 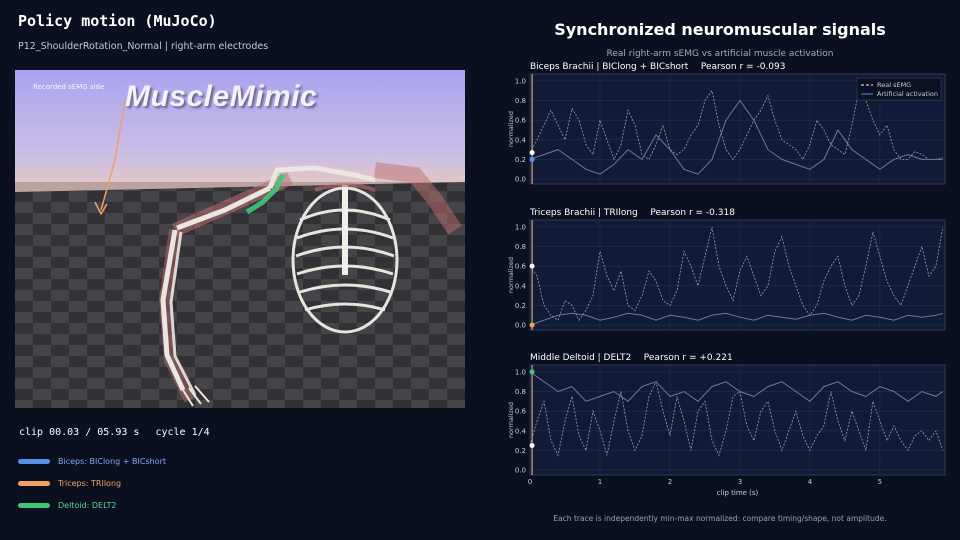 I want to click on legend-label-real: Real sEMG, so click(x=894, y=85).